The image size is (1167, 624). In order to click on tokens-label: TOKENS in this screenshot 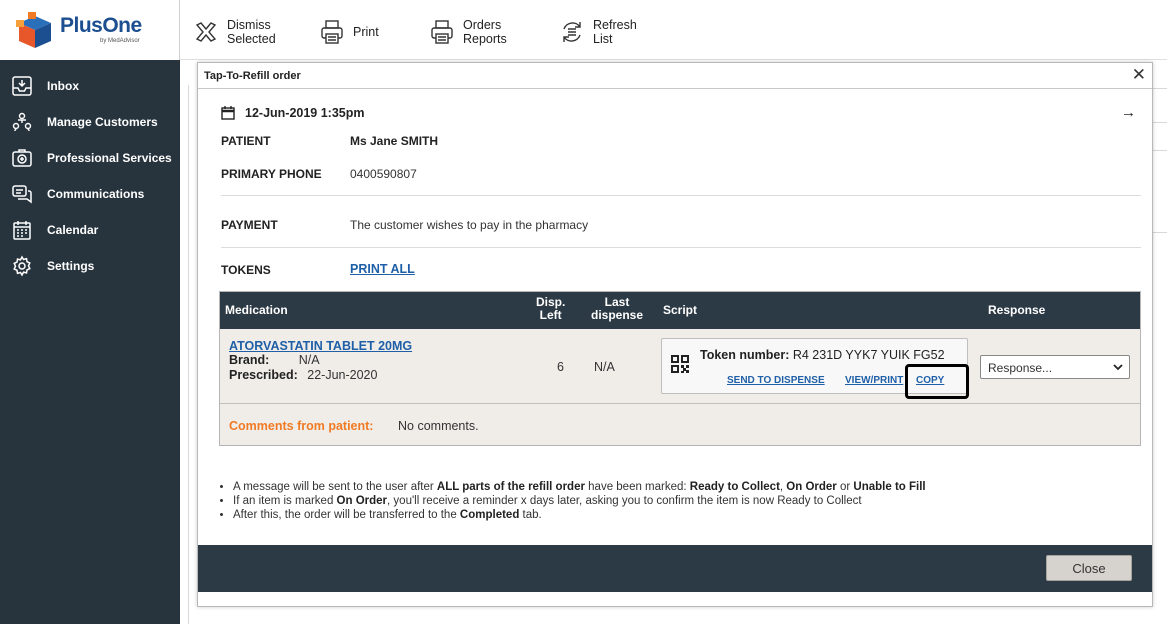, I will do `click(246, 270)`.